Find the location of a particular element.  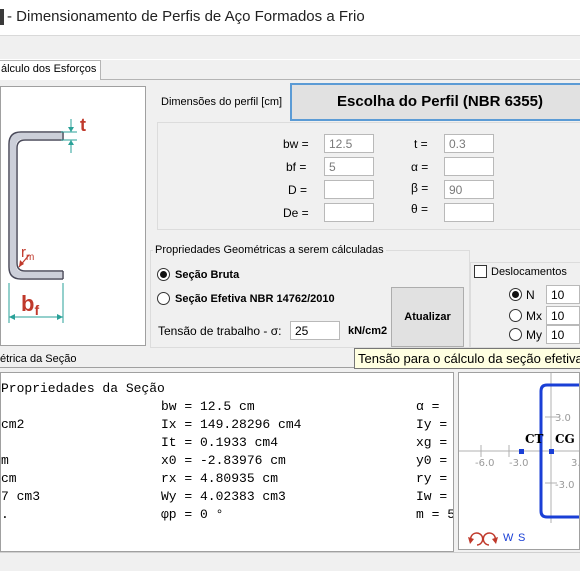

prop-col1-row6: . is located at coordinates (5, 514).